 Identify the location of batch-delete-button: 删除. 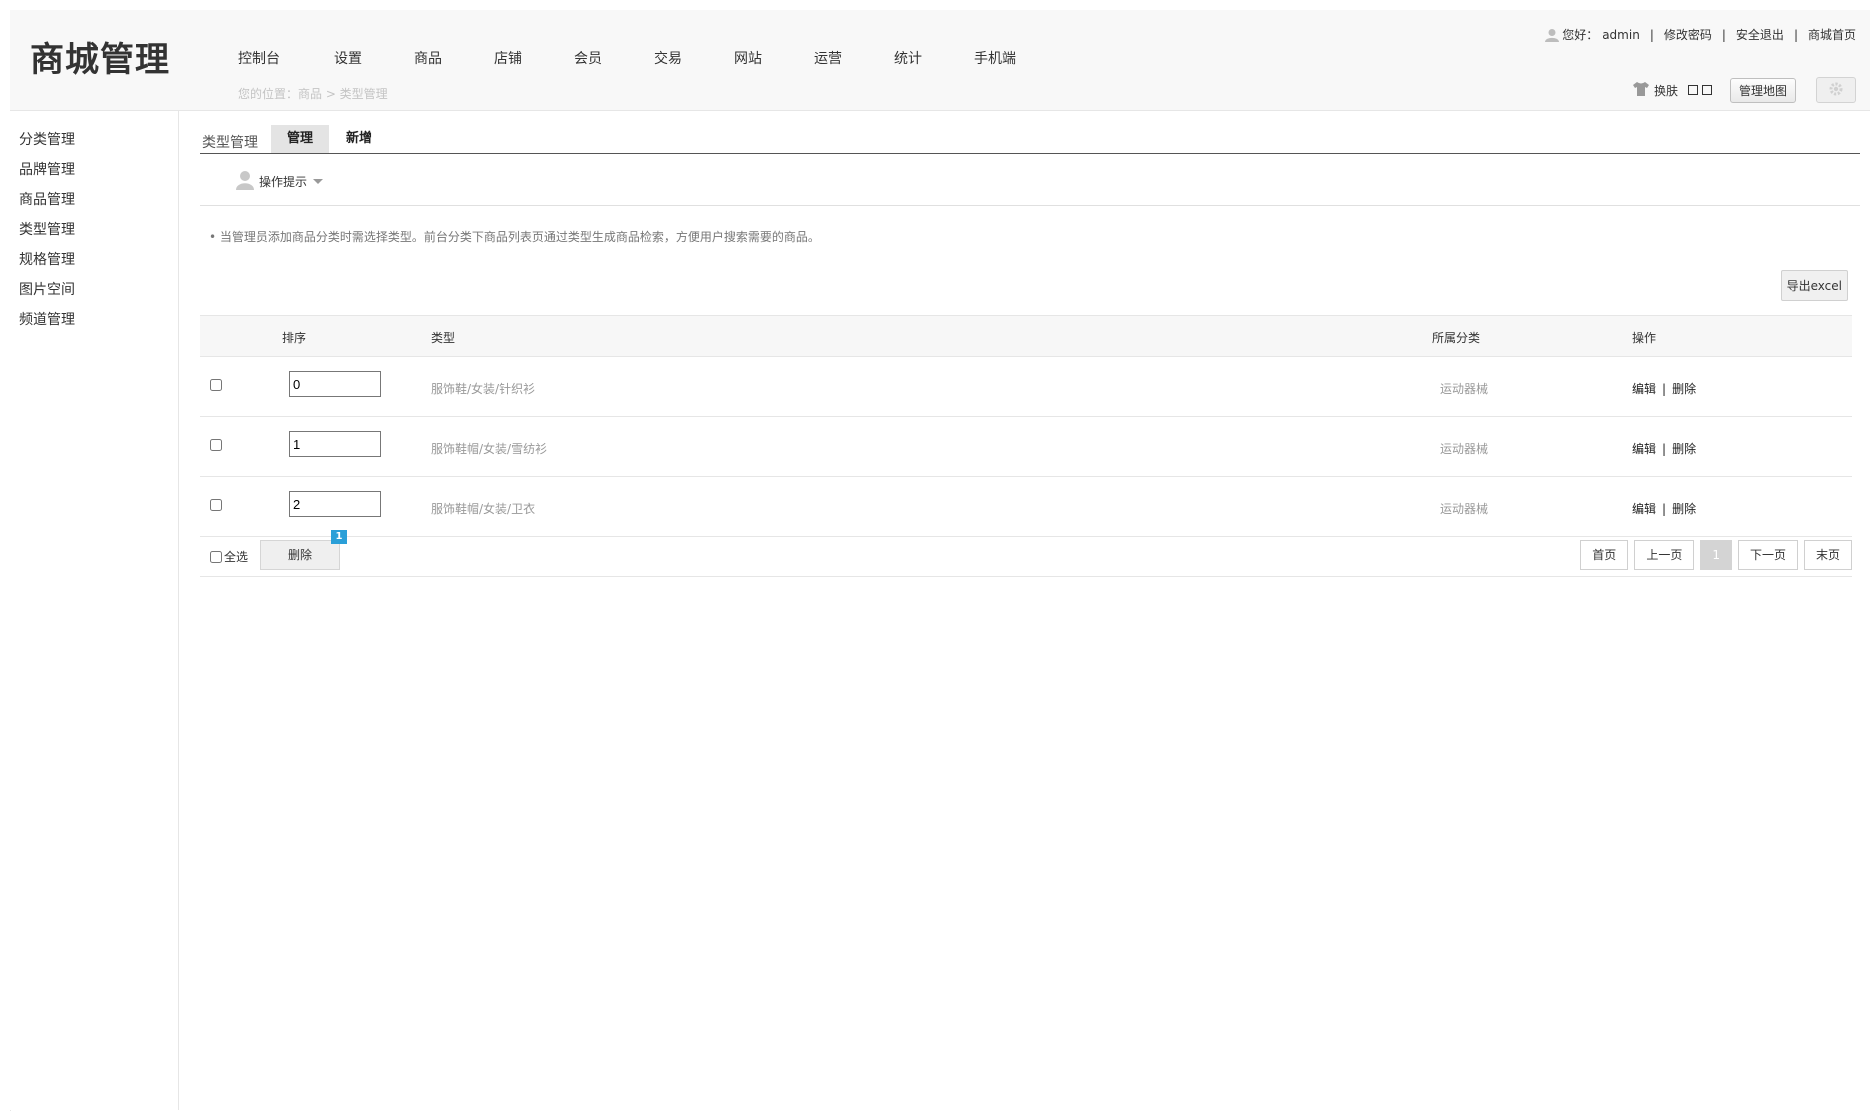
(300, 555).